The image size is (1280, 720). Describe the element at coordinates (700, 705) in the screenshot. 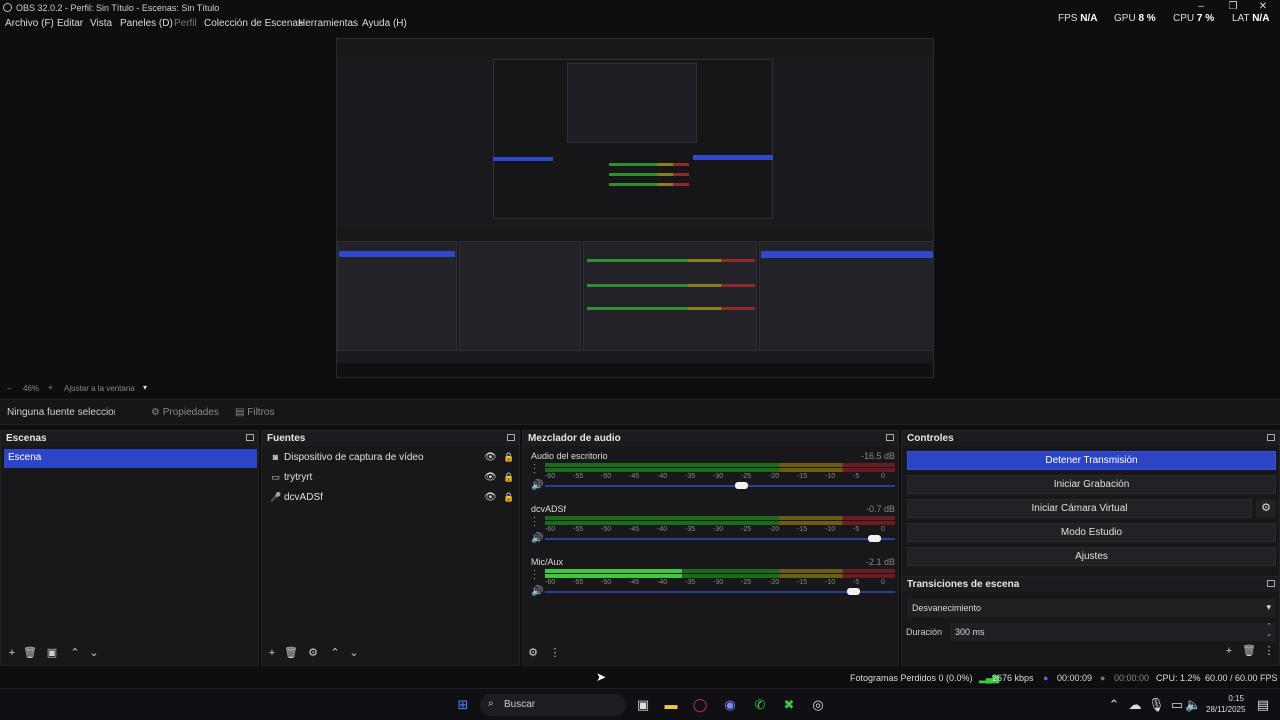

I see `opera-icon: ◯` at that location.